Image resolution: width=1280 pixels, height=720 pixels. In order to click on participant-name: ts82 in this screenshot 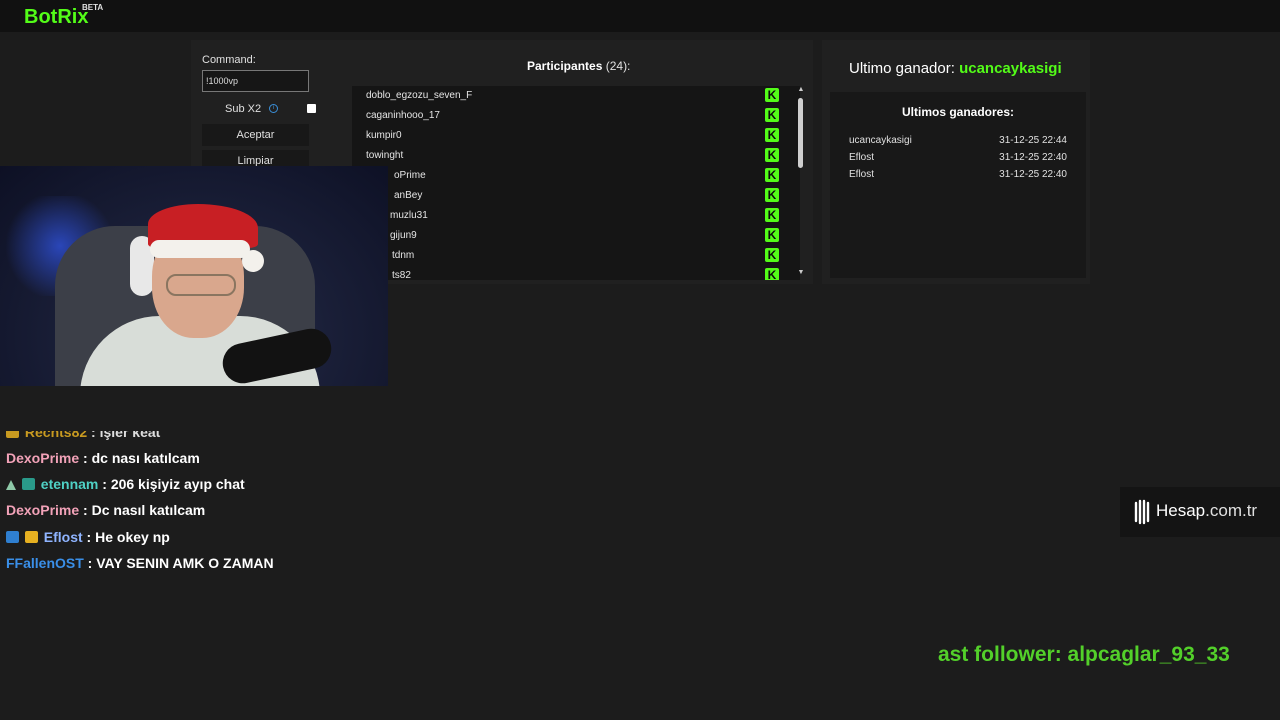, I will do `click(401, 275)`.